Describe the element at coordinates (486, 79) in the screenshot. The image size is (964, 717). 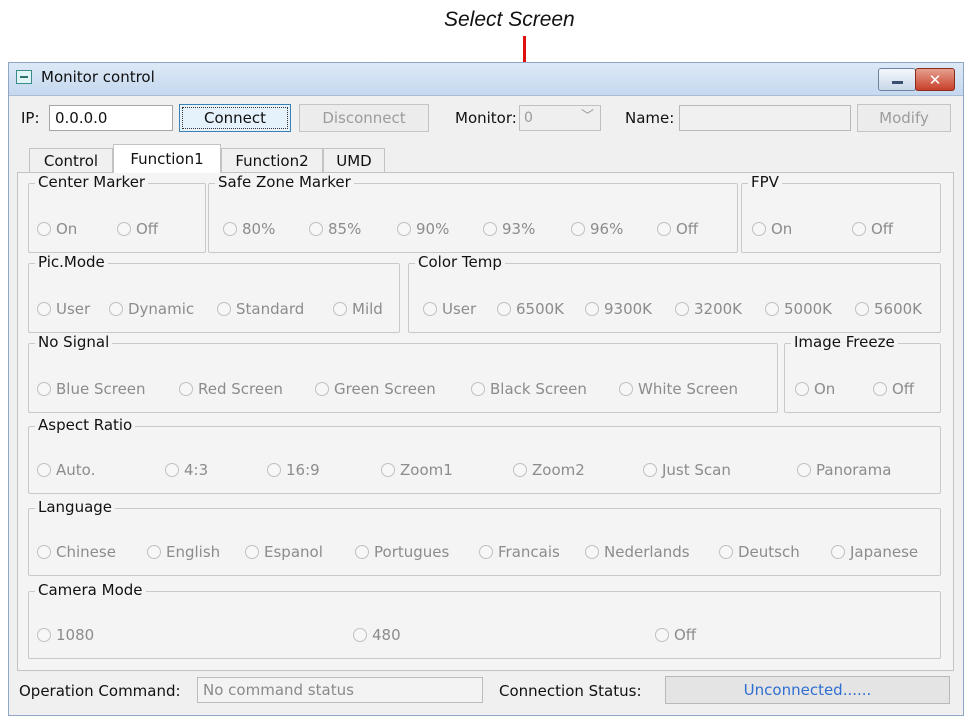
I see `title-bar: Monitor control ✕` at that location.